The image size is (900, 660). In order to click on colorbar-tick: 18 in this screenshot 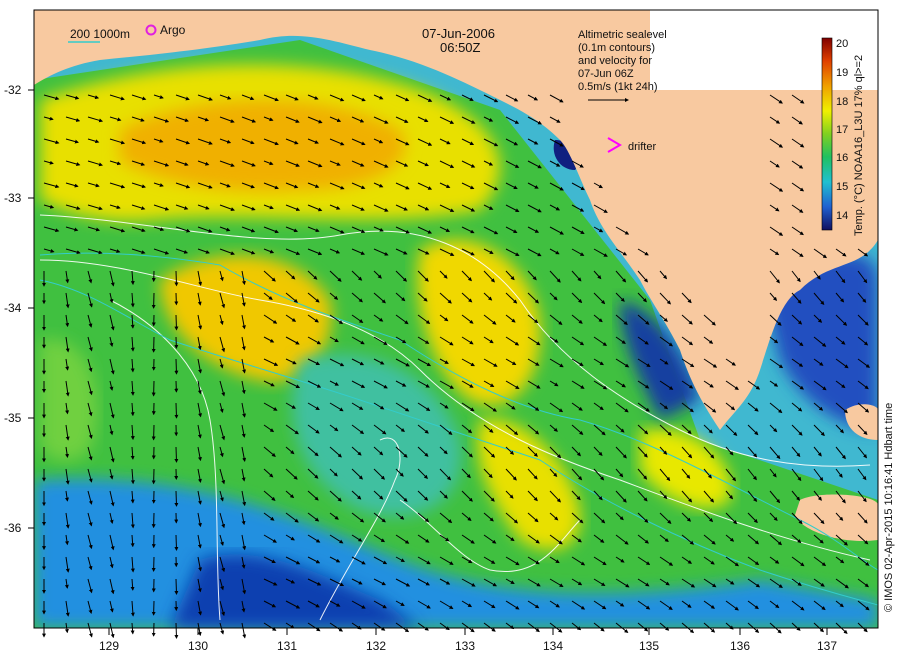, I will do `click(842, 102)`.